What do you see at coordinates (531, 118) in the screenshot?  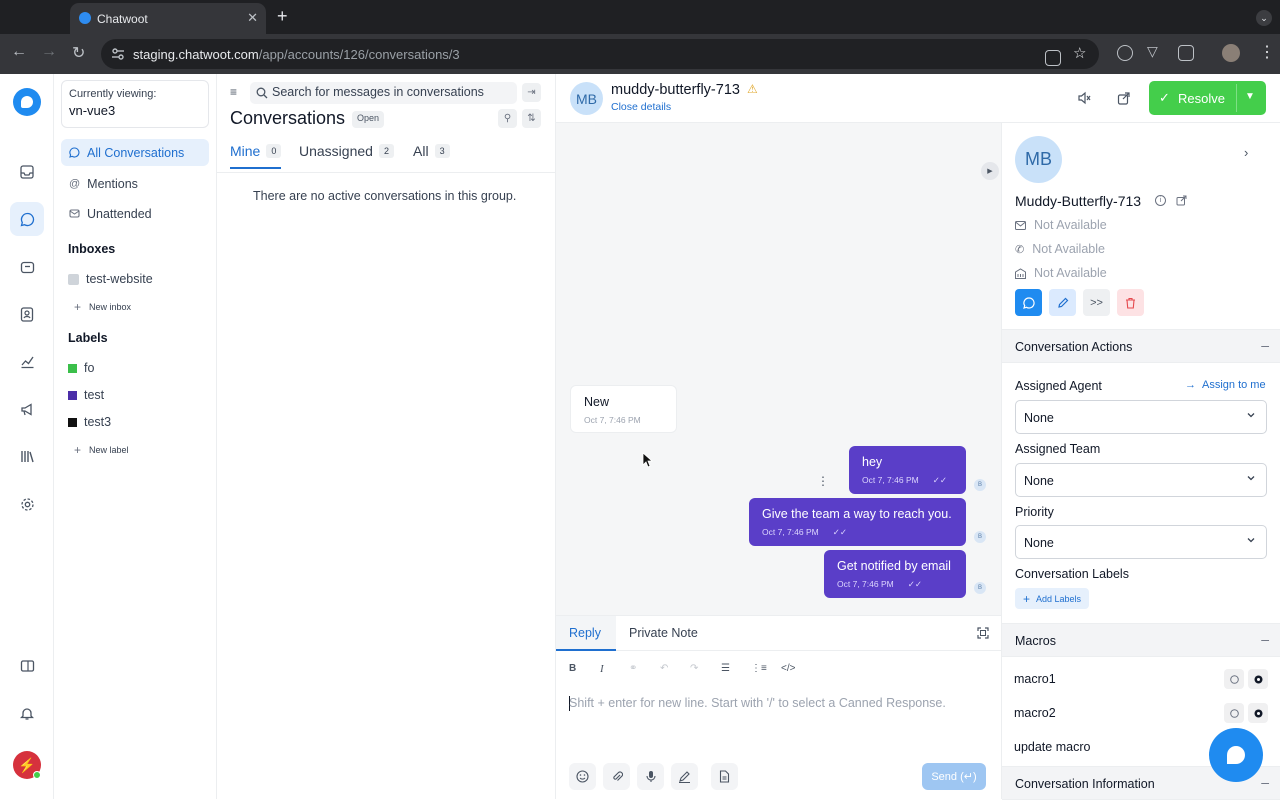 I see `sort-icon: ⇅` at bounding box center [531, 118].